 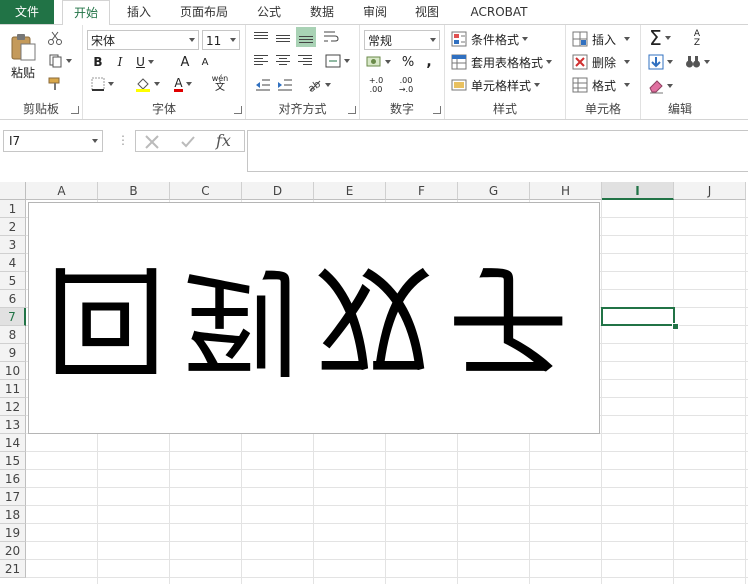 What do you see at coordinates (408, 62) in the screenshot?
I see `percent-button: %` at bounding box center [408, 62].